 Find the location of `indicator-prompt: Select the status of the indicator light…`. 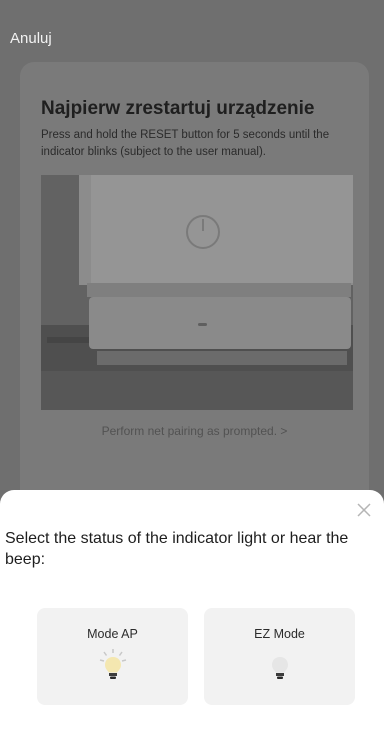

indicator-prompt: Select the status of the indicator light… is located at coordinates (177, 549).